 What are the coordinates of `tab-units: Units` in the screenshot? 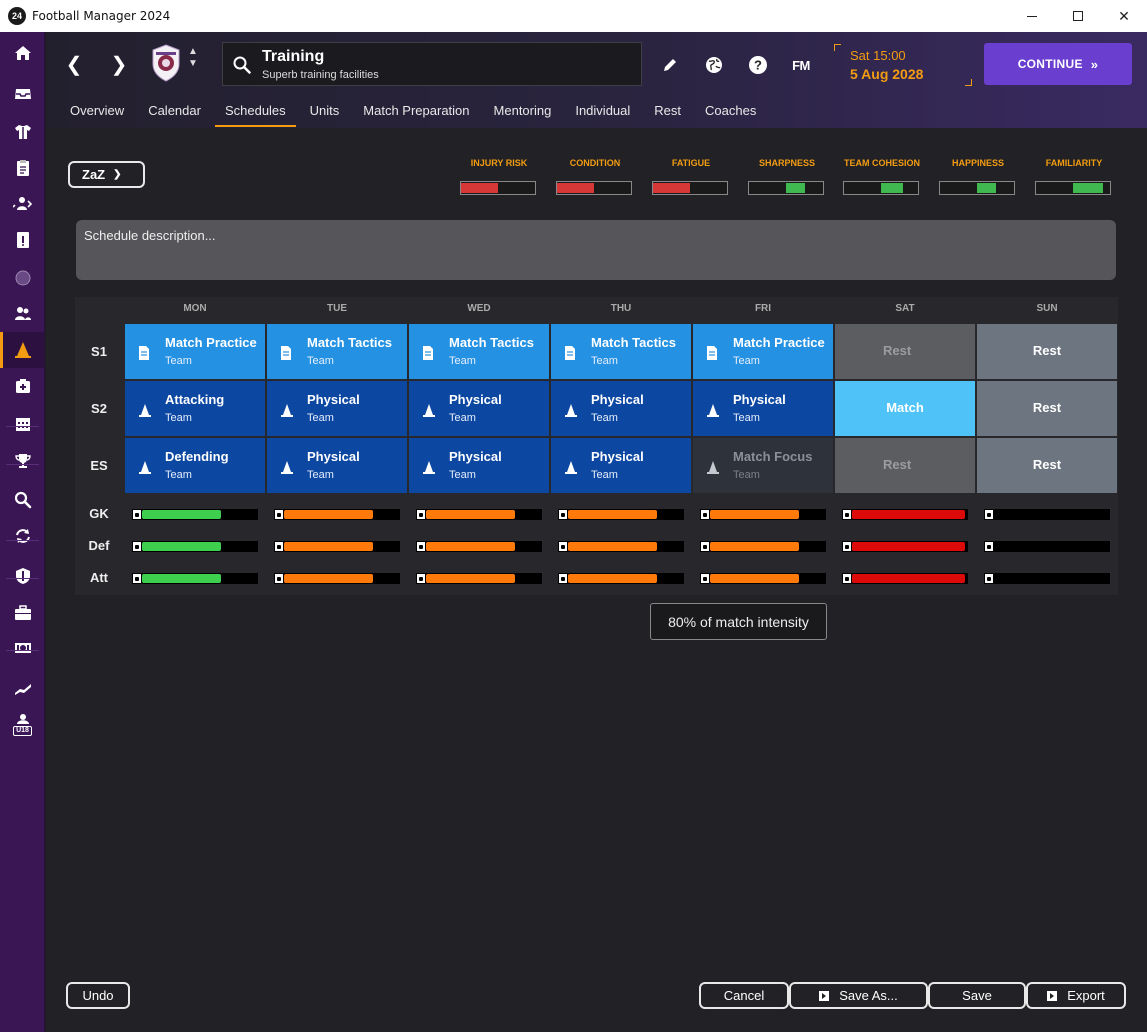 It's located at (325, 113).